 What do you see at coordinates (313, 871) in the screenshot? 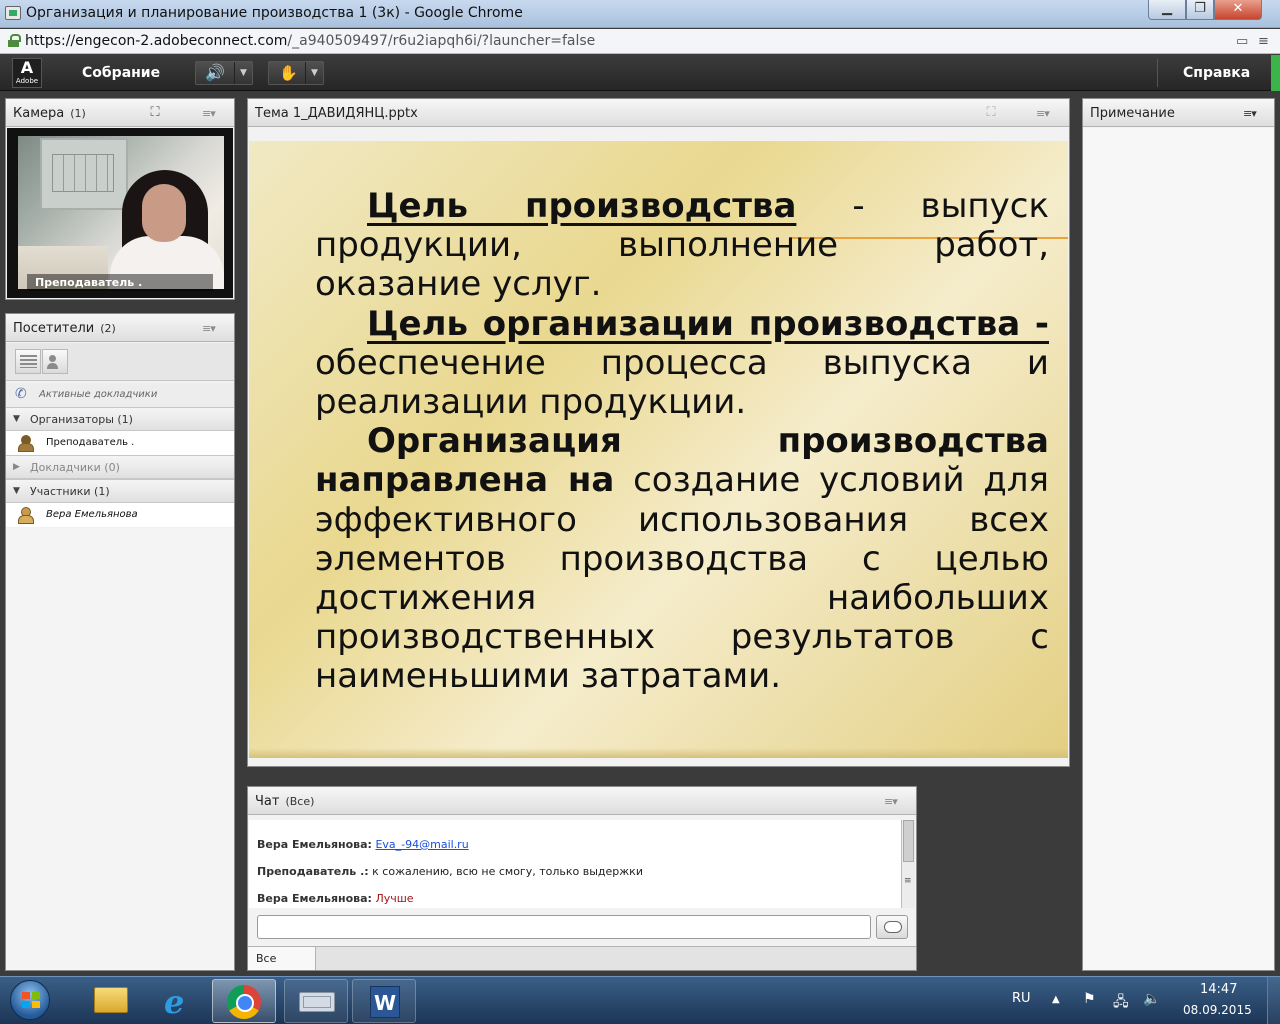
I see `chat-author: Преподаватель .:` at bounding box center [313, 871].